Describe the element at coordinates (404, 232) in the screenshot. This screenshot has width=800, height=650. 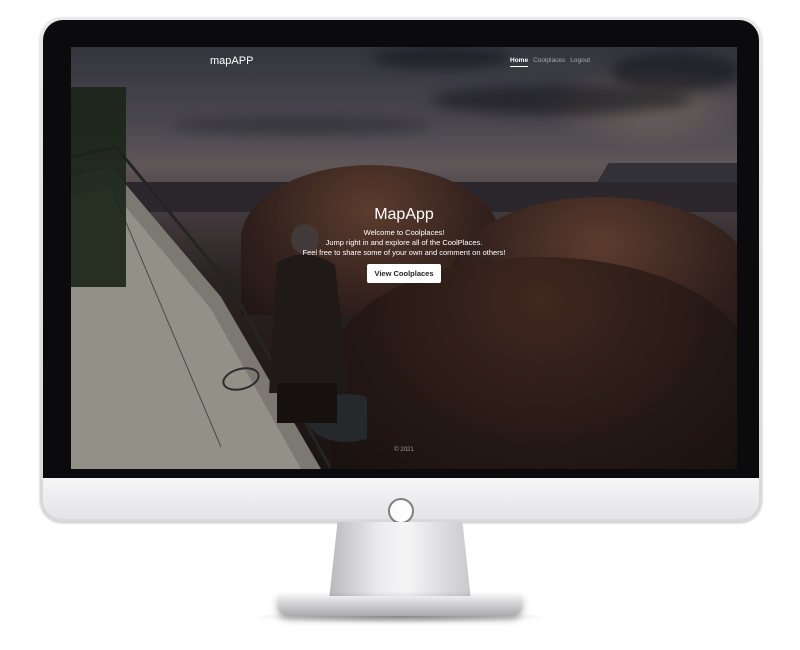
I see `hero-welcome-text: Welcome to Coolplaces!` at that location.